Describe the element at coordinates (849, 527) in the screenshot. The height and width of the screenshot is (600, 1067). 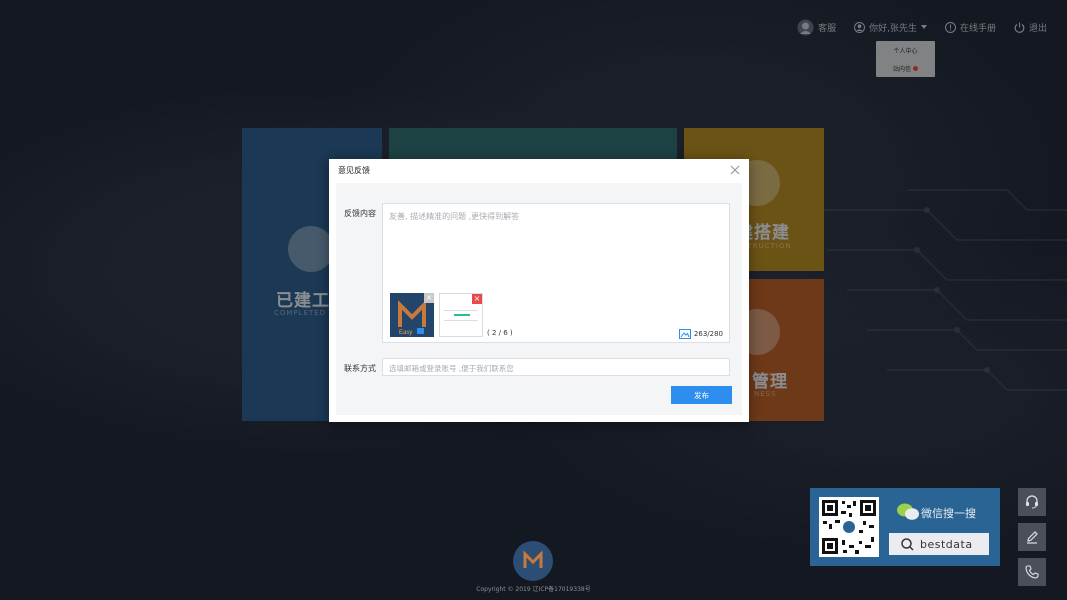
I see `qr-code-icon` at that location.